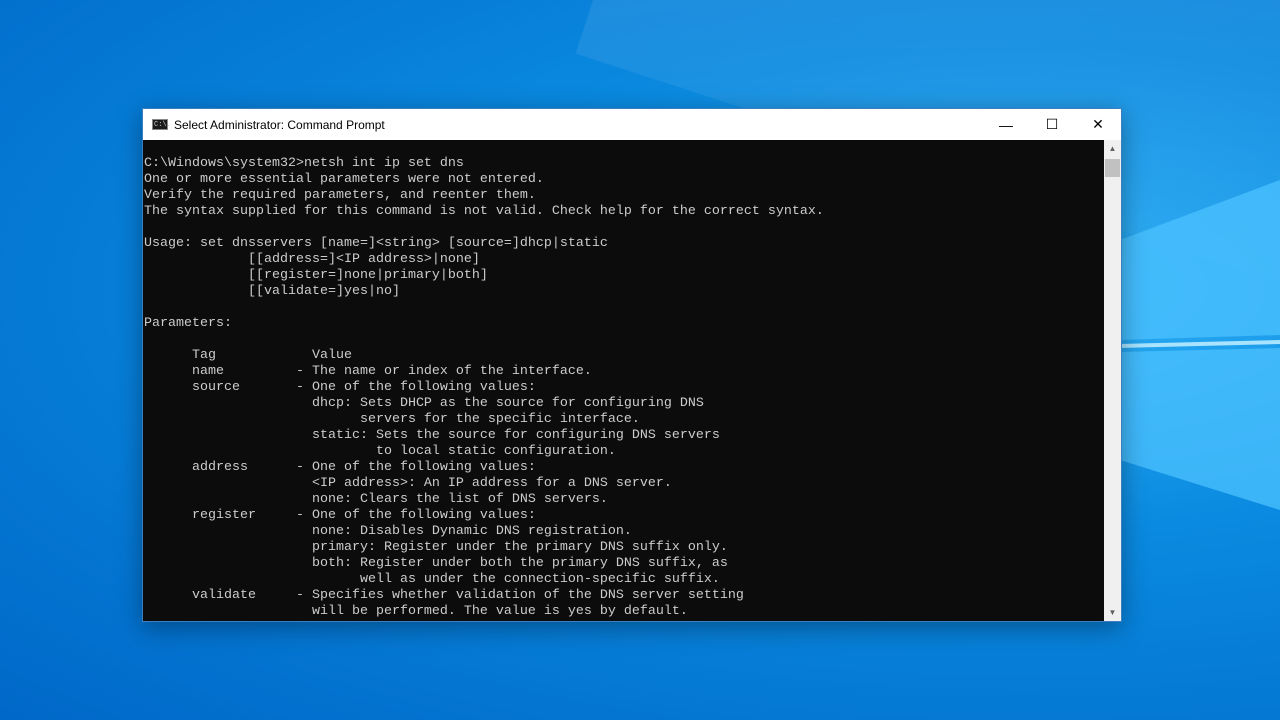 The image size is (1280, 720). I want to click on minimize-button: —, so click(1006, 124).